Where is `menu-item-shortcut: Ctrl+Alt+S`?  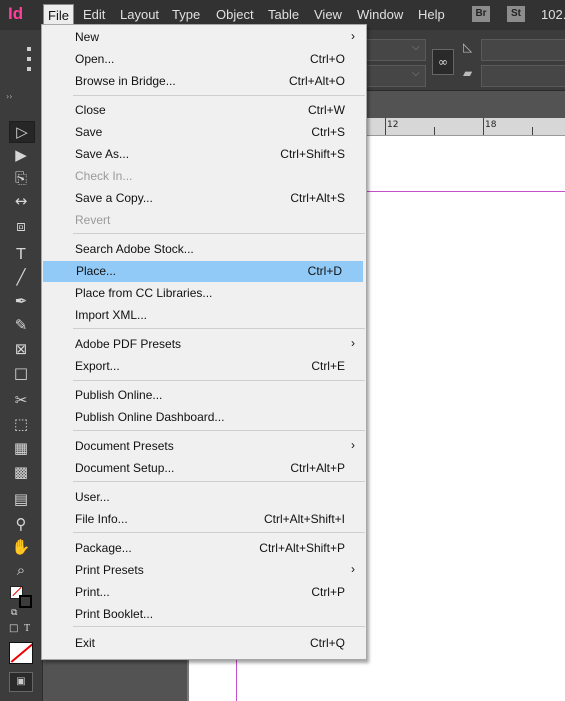
menu-item-shortcut: Ctrl+Alt+S is located at coordinates (317, 198).